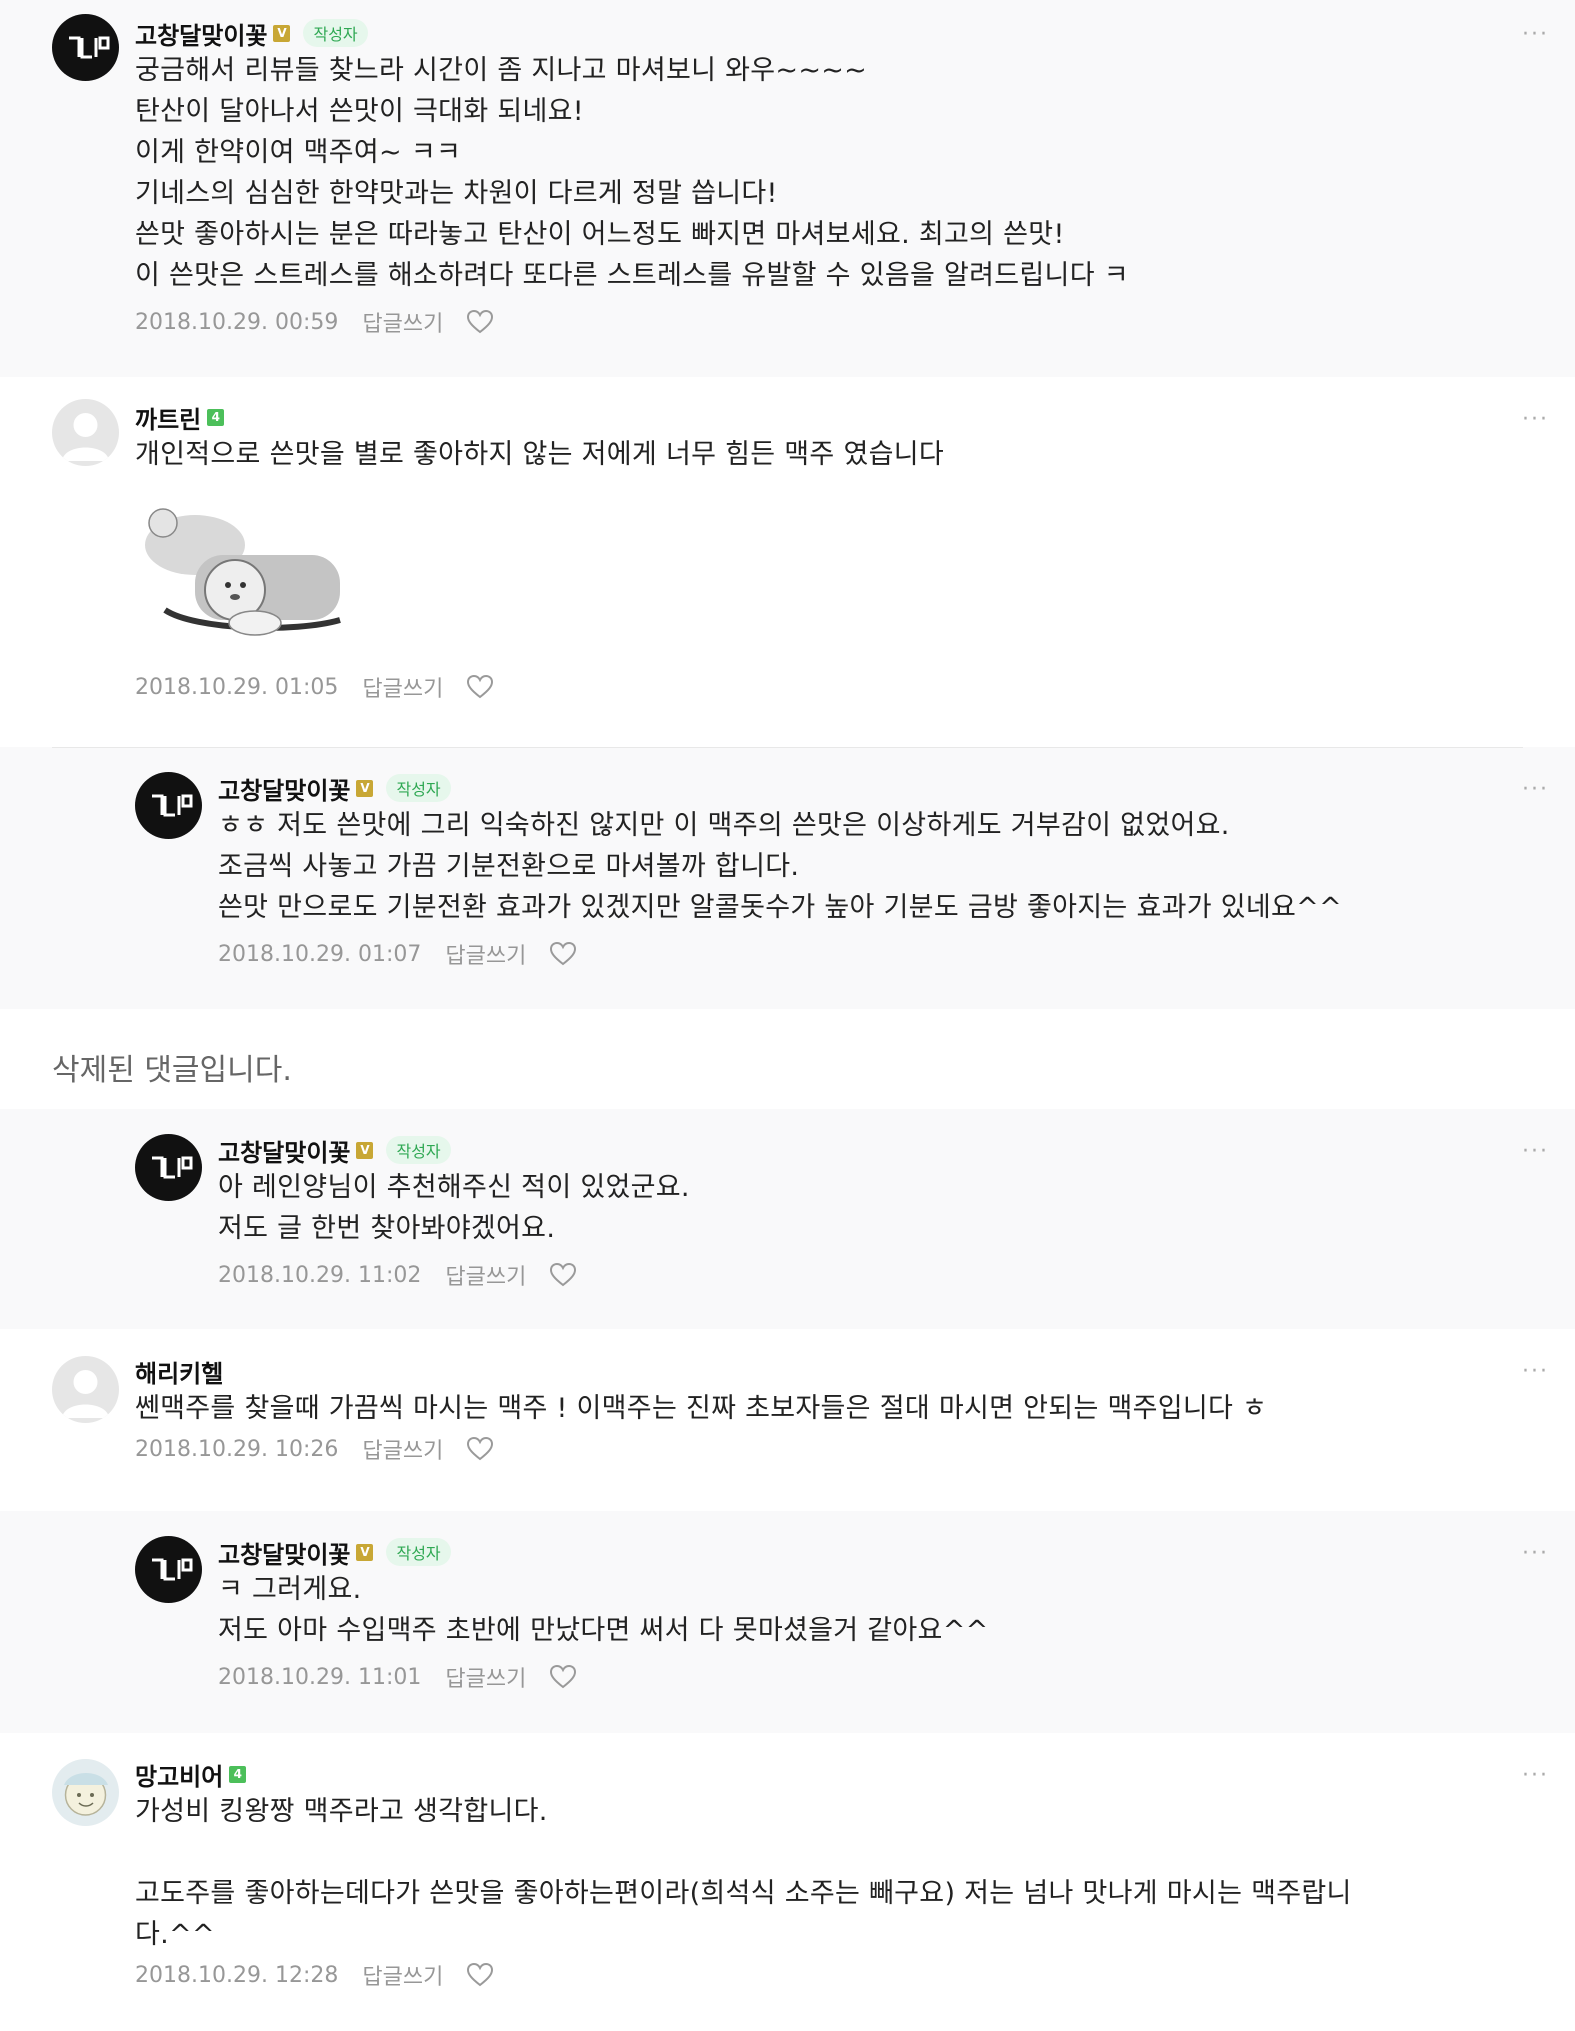 The width and height of the screenshot is (1575, 2031). What do you see at coordinates (787, 747) in the screenshot?
I see `divider` at bounding box center [787, 747].